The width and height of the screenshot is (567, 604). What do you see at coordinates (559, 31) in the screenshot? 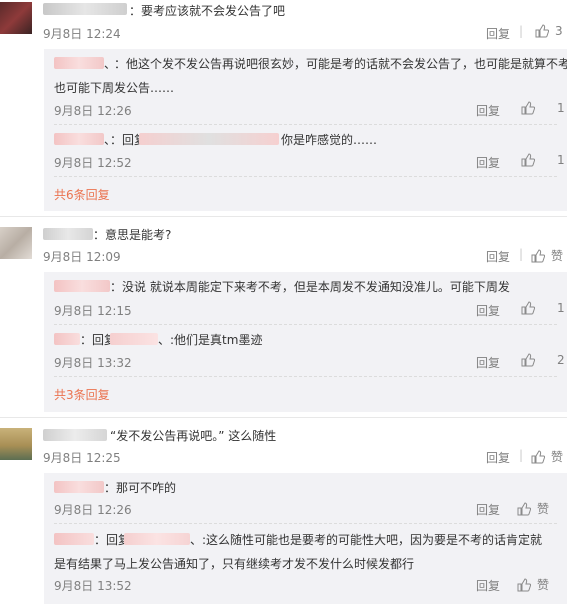
I see `like-count: 3` at bounding box center [559, 31].